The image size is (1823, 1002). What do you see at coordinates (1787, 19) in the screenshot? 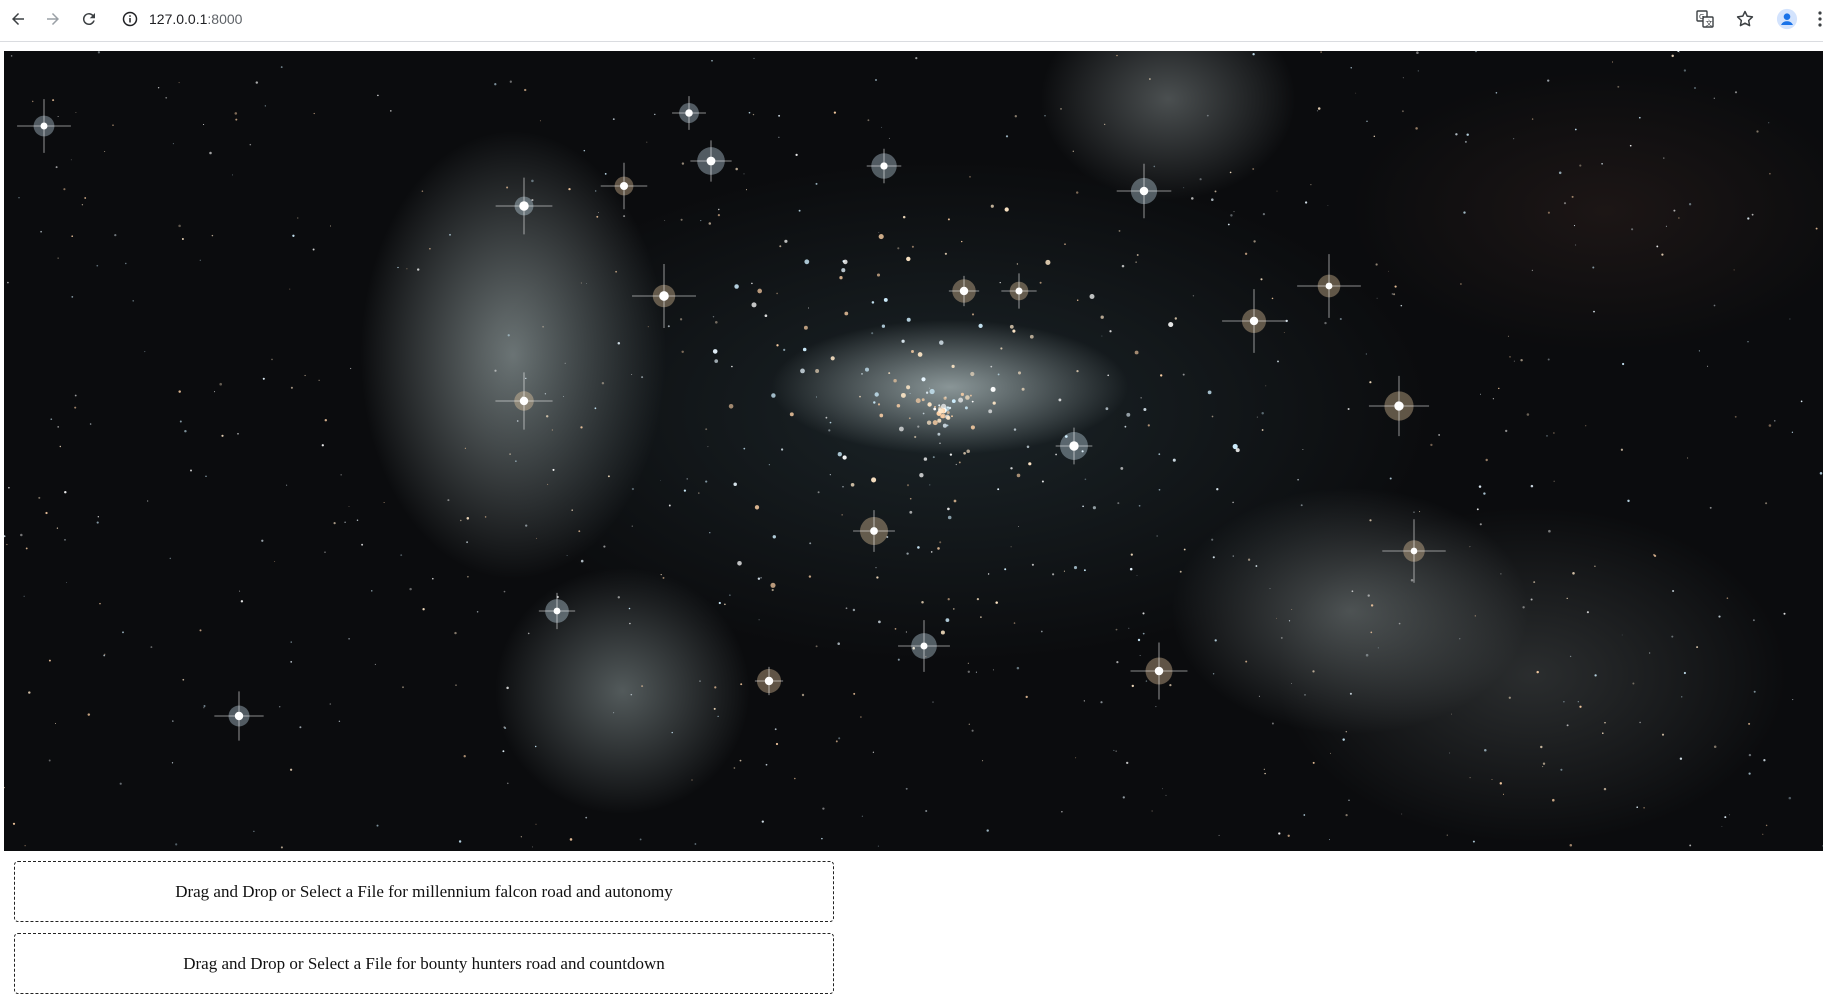
I see `profile-avatar-icon` at bounding box center [1787, 19].